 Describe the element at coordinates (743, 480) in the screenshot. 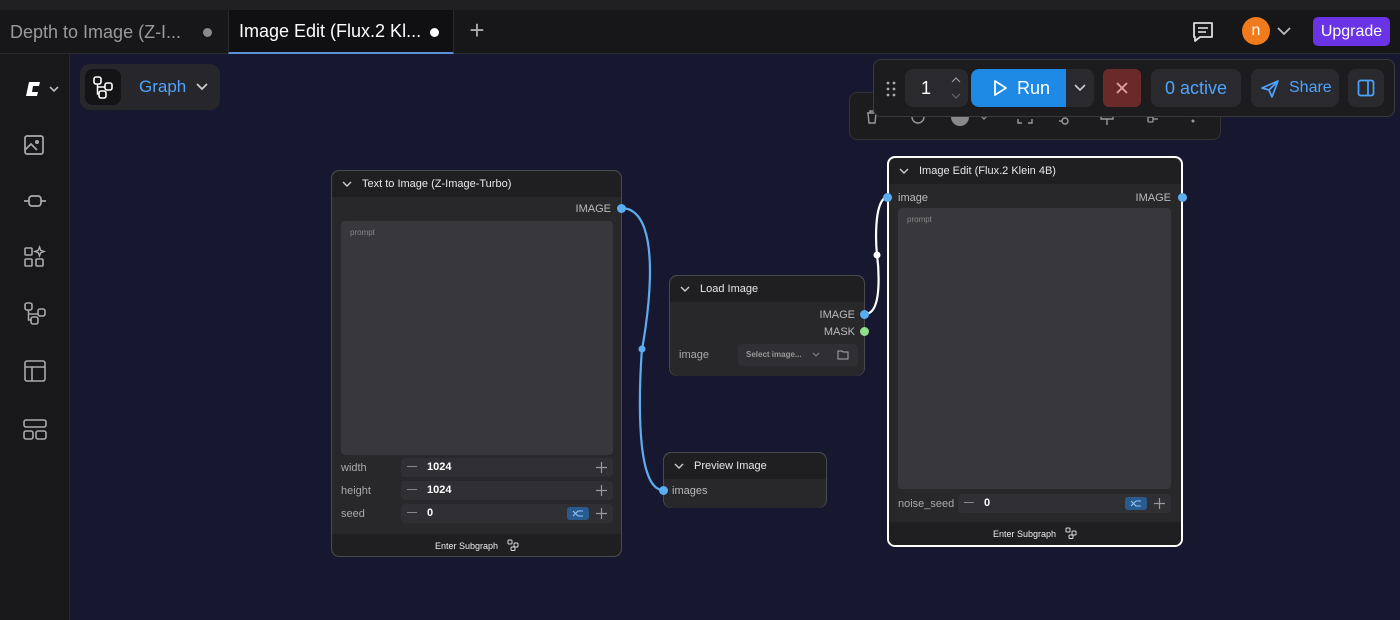

I see `node-preview-image: Preview Image images` at that location.